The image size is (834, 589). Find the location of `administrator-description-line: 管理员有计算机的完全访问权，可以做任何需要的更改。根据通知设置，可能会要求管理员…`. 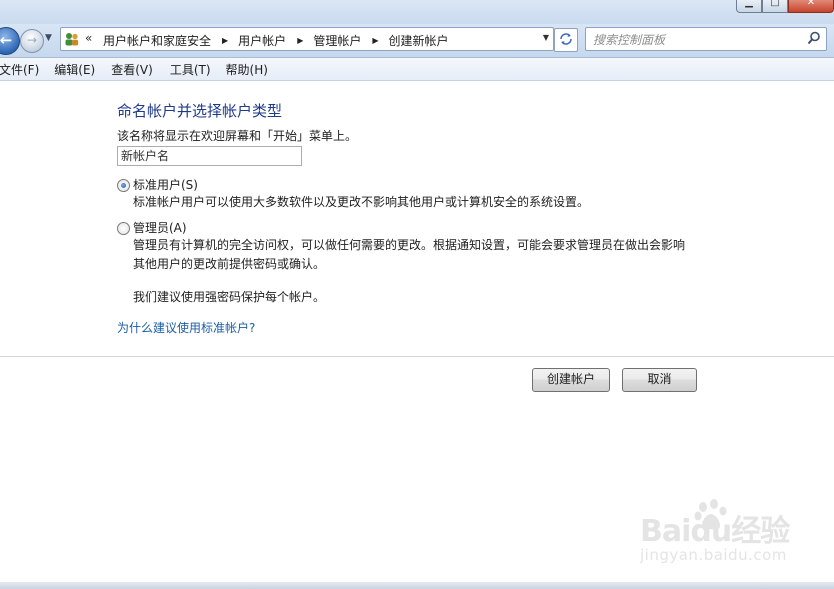

administrator-description-line: 管理员有计算机的完全访问权，可以做任何需要的更改。根据通知设置，可能会要求管理员… is located at coordinates (409, 245).